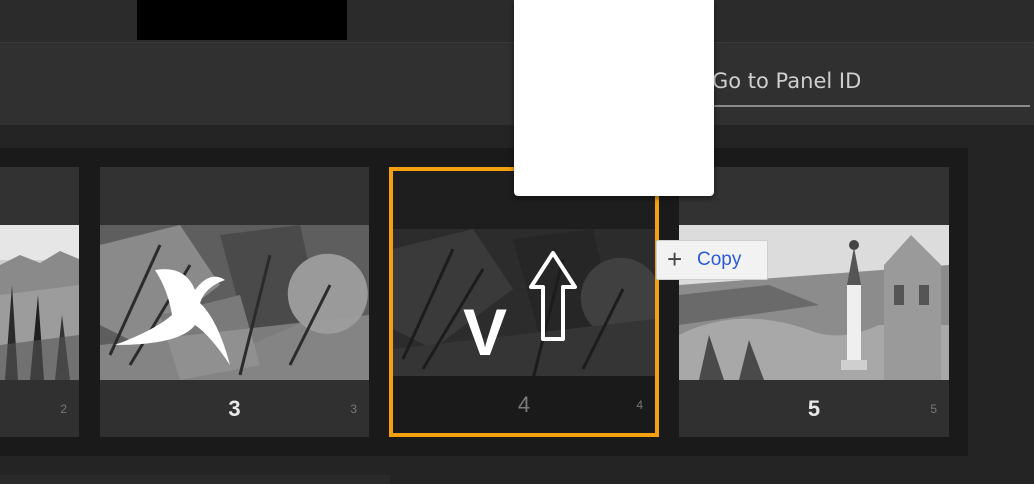 This screenshot has height=484, width=1034. Describe the element at coordinates (933, 409) in the screenshot. I see `panel-sub-number: 5` at that location.